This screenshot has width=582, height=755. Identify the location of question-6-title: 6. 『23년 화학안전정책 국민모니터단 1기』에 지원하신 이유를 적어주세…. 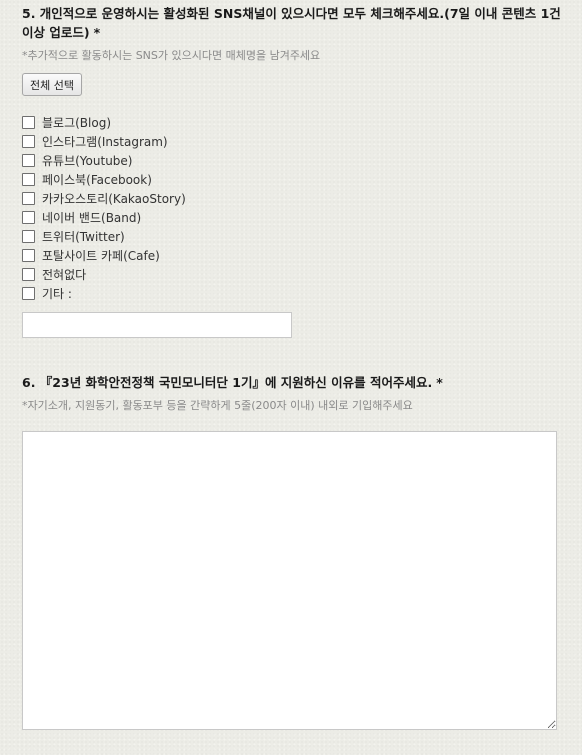
(292, 382).